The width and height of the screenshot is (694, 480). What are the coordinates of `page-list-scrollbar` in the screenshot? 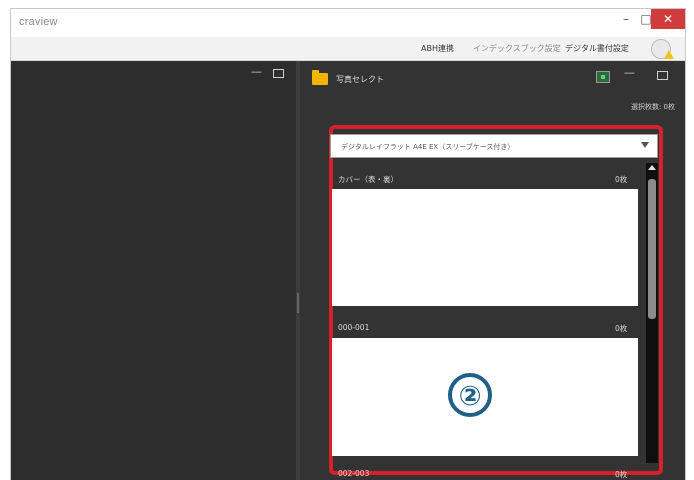 It's located at (652, 313).